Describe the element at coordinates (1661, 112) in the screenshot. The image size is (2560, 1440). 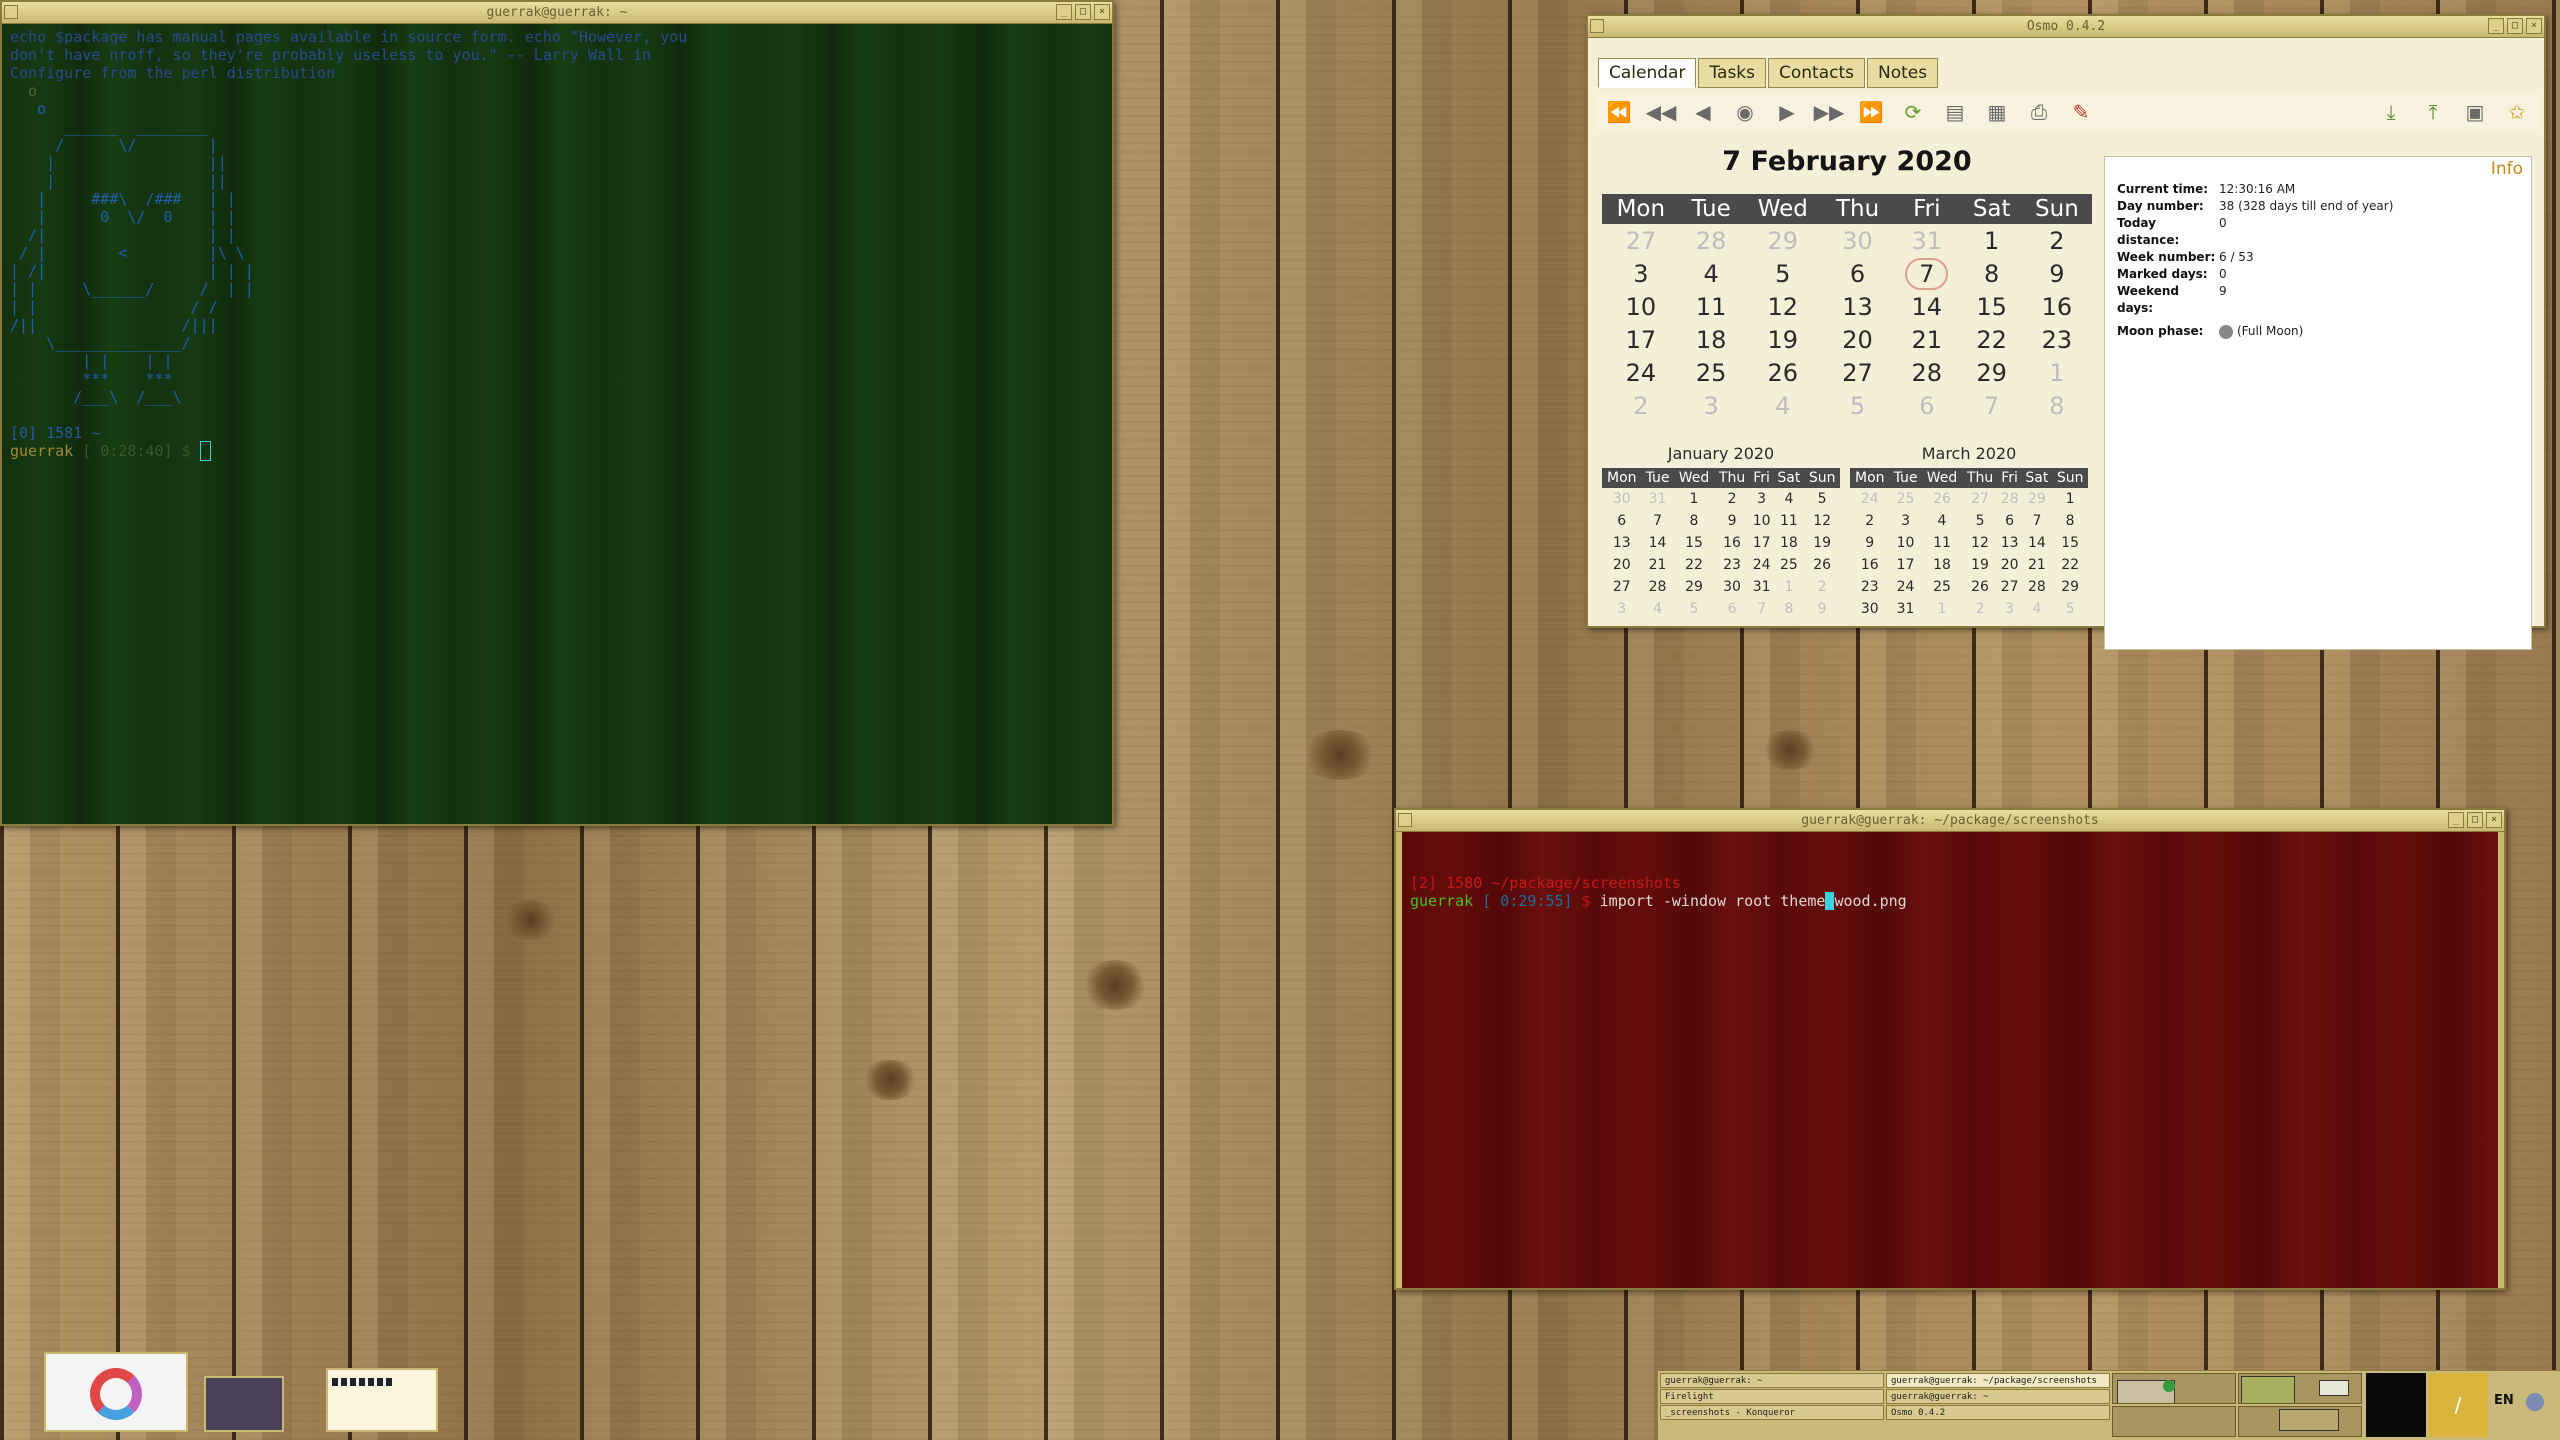
I see `prev-month-icon: ◀◀` at that location.